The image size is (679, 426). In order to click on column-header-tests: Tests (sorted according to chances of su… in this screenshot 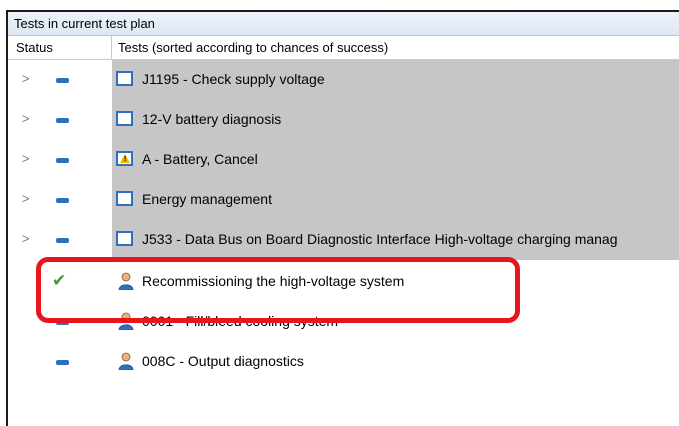, I will do `click(395, 48)`.